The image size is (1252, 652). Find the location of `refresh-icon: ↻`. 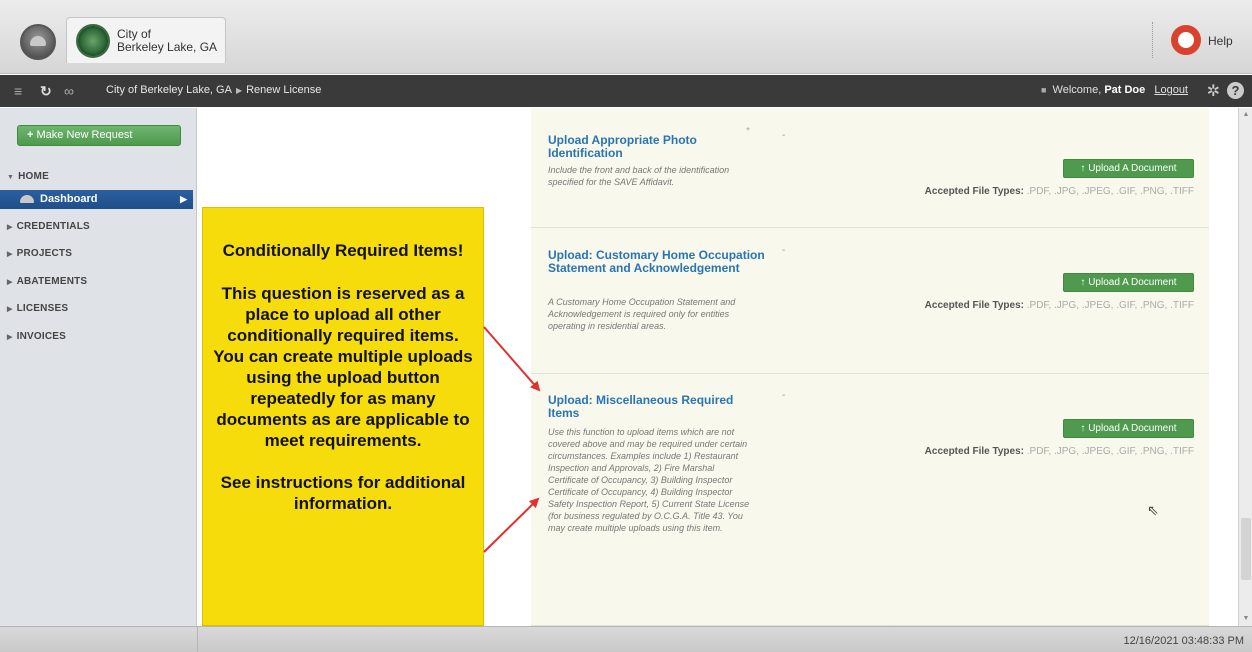

refresh-icon: ↻ is located at coordinates (46, 91).